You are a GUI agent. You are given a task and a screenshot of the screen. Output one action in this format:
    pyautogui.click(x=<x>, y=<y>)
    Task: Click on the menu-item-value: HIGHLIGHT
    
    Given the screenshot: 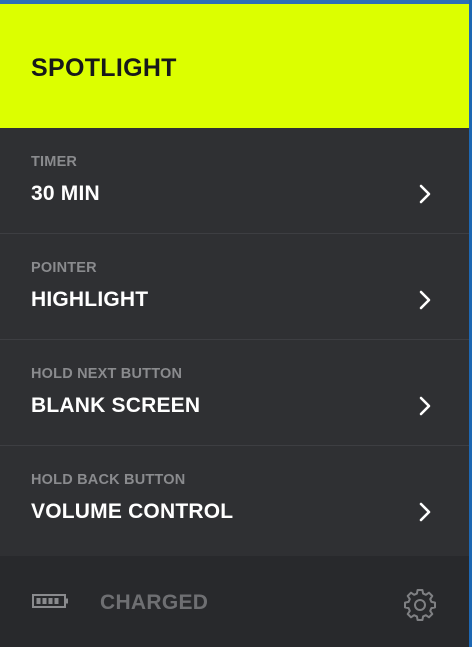 What is the action you would take?
    pyautogui.click(x=90, y=299)
    